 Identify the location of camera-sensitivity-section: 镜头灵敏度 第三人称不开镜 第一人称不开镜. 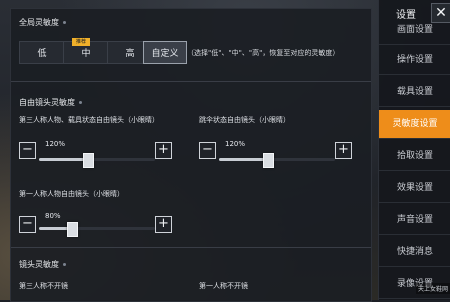
(191, 276).